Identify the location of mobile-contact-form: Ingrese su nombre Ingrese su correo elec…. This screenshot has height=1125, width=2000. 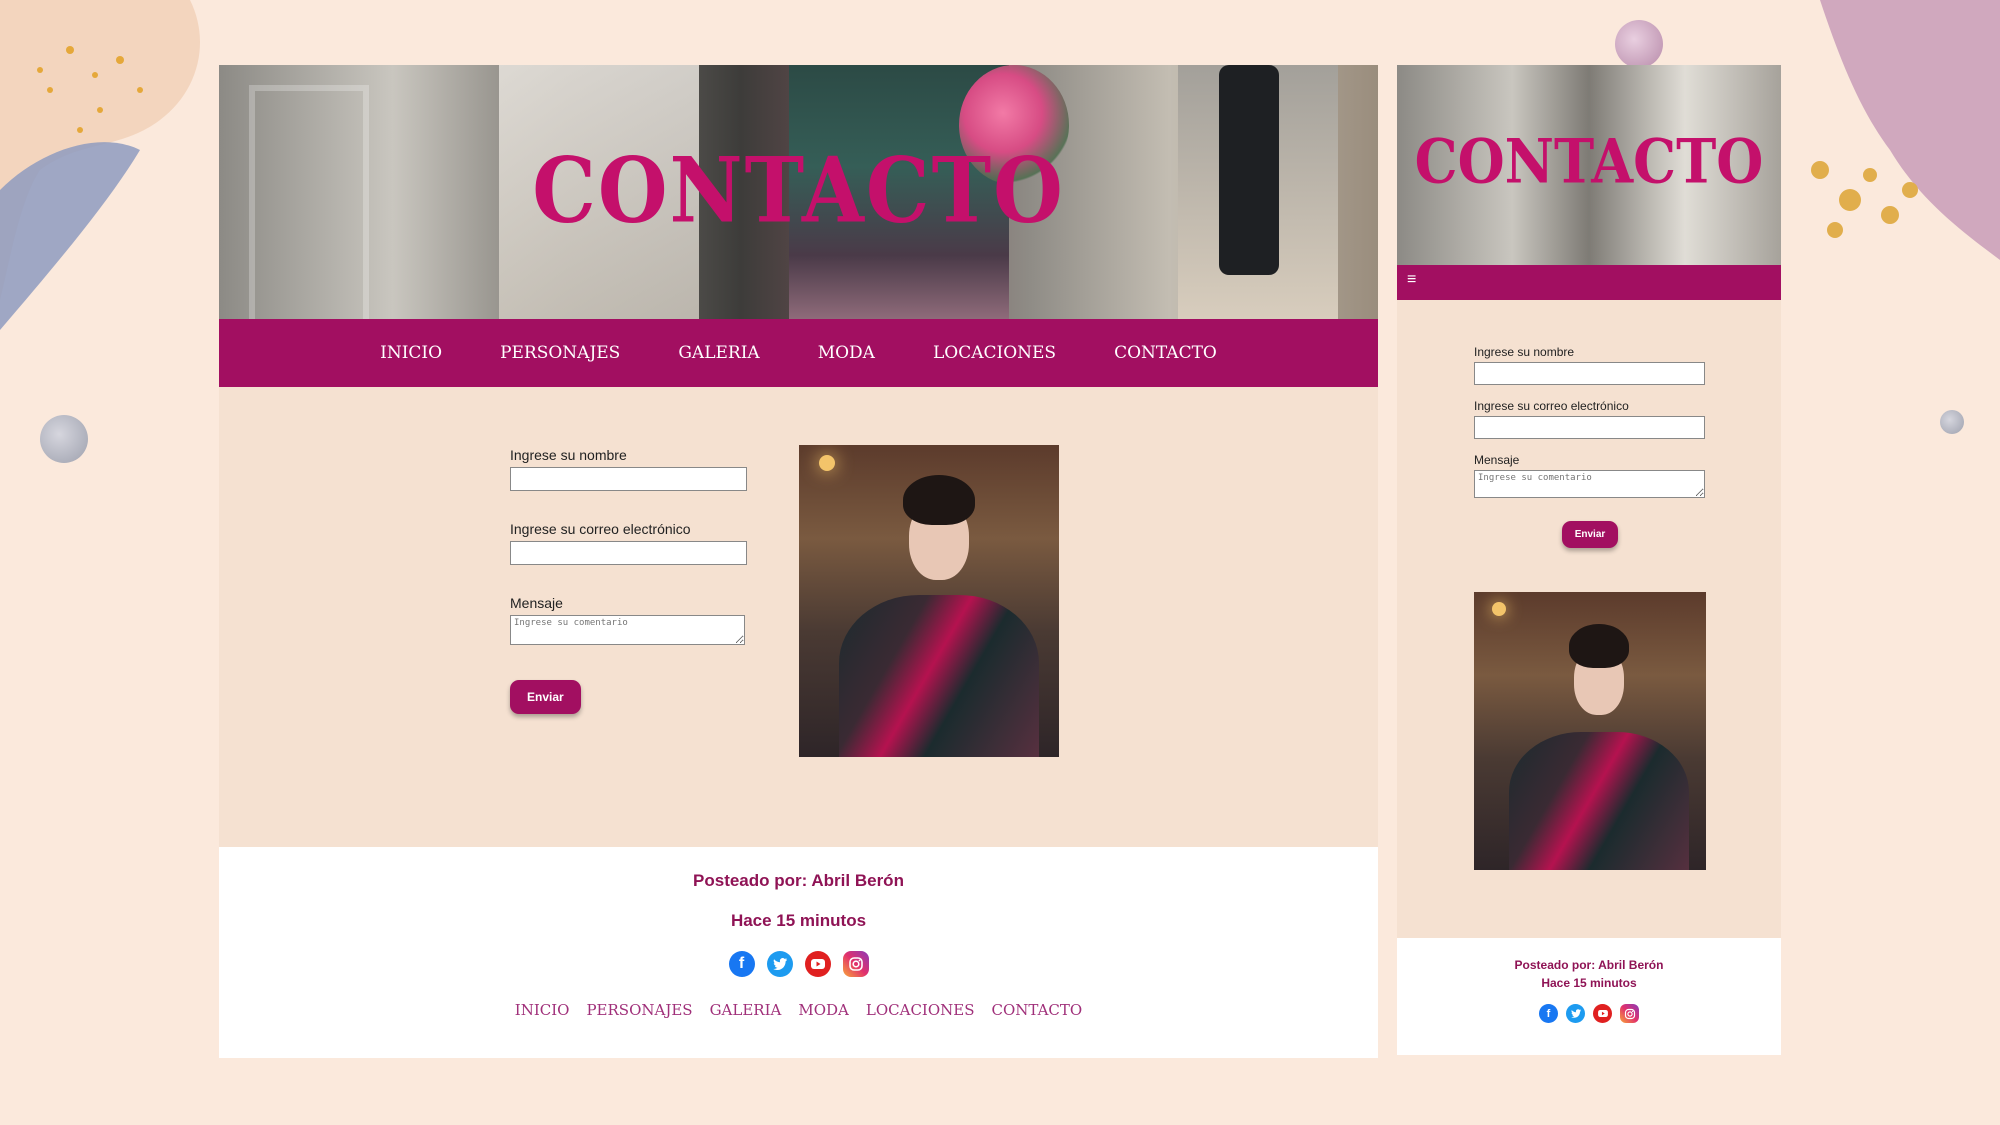
(1590, 446).